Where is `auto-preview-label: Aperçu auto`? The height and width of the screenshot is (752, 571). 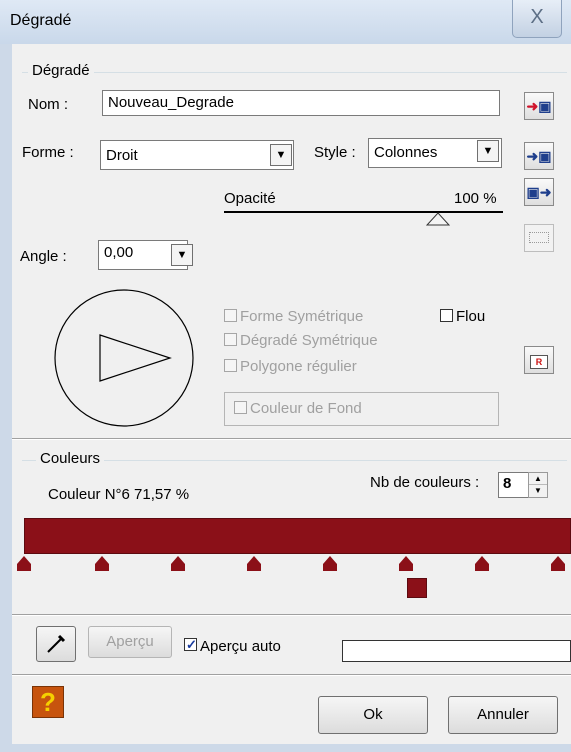 auto-preview-label: Aperçu auto is located at coordinates (240, 646).